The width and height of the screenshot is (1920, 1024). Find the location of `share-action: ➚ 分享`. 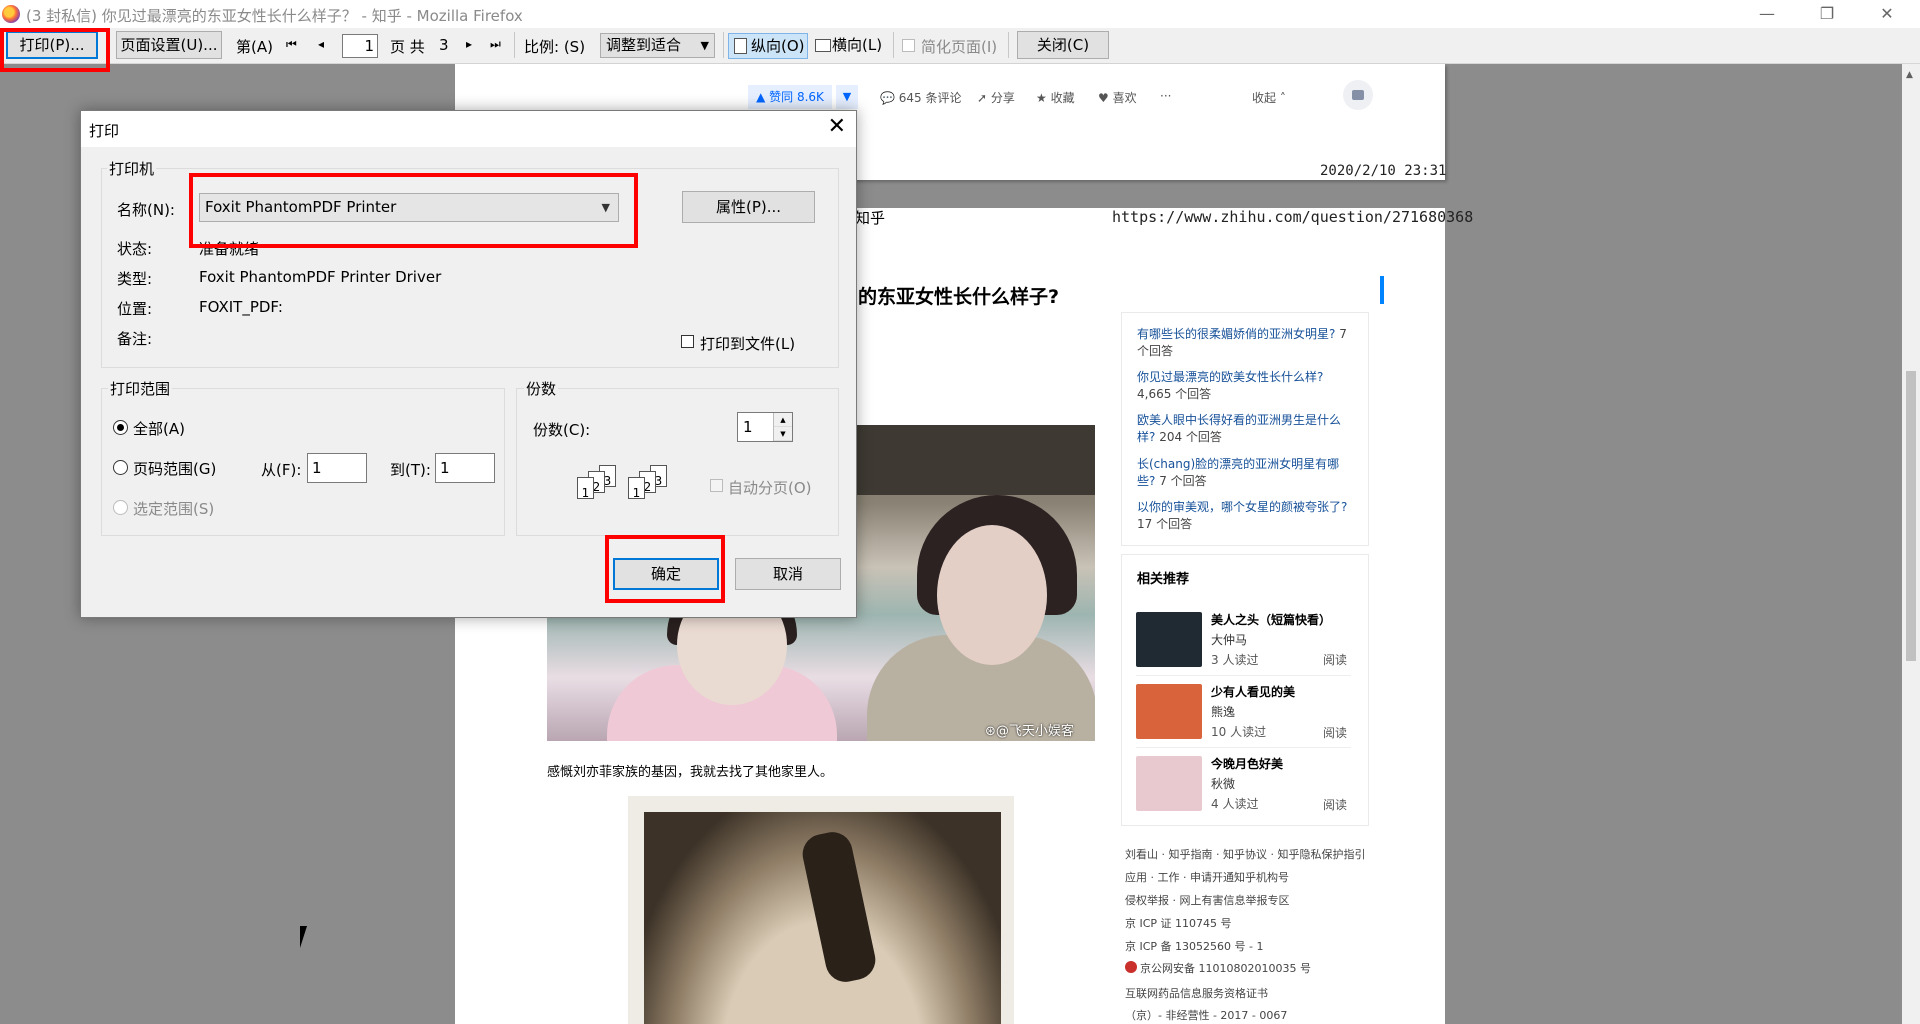

share-action: ➚ 分享 is located at coordinates (996, 98).